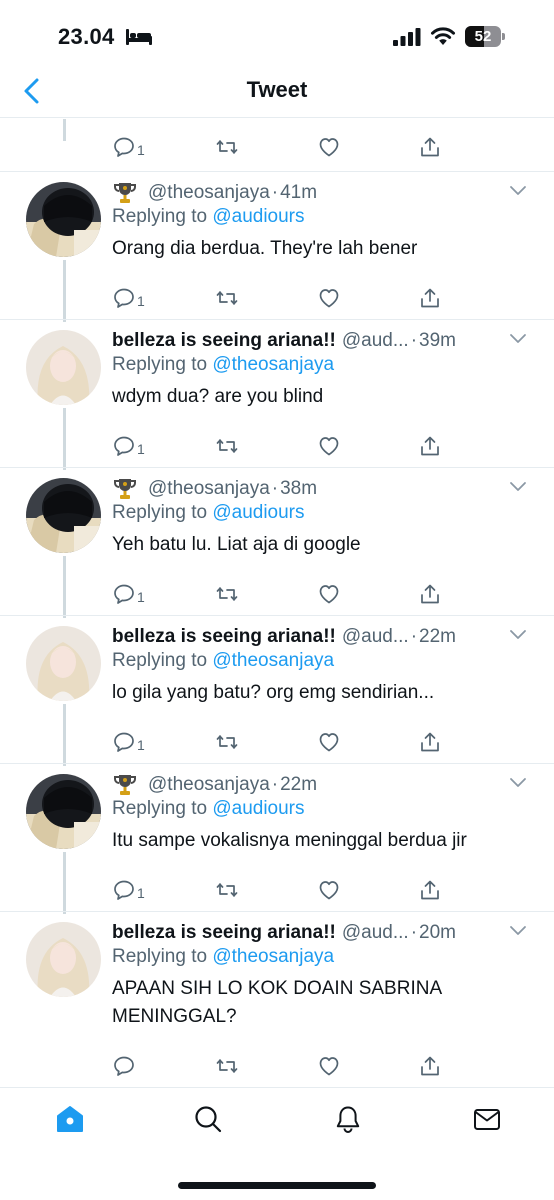 This screenshot has width=554, height=1200. Describe the element at coordinates (277, 890) in the screenshot. I see `action-row: 1` at that location.